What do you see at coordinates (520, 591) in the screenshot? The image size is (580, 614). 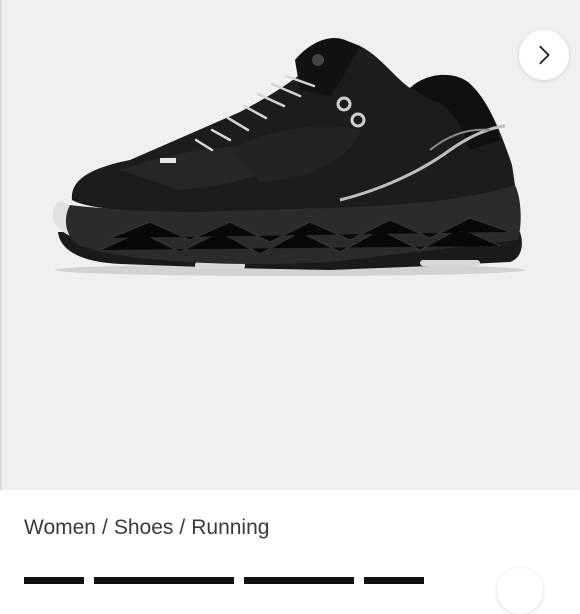 I see `favorite-button` at bounding box center [520, 591].